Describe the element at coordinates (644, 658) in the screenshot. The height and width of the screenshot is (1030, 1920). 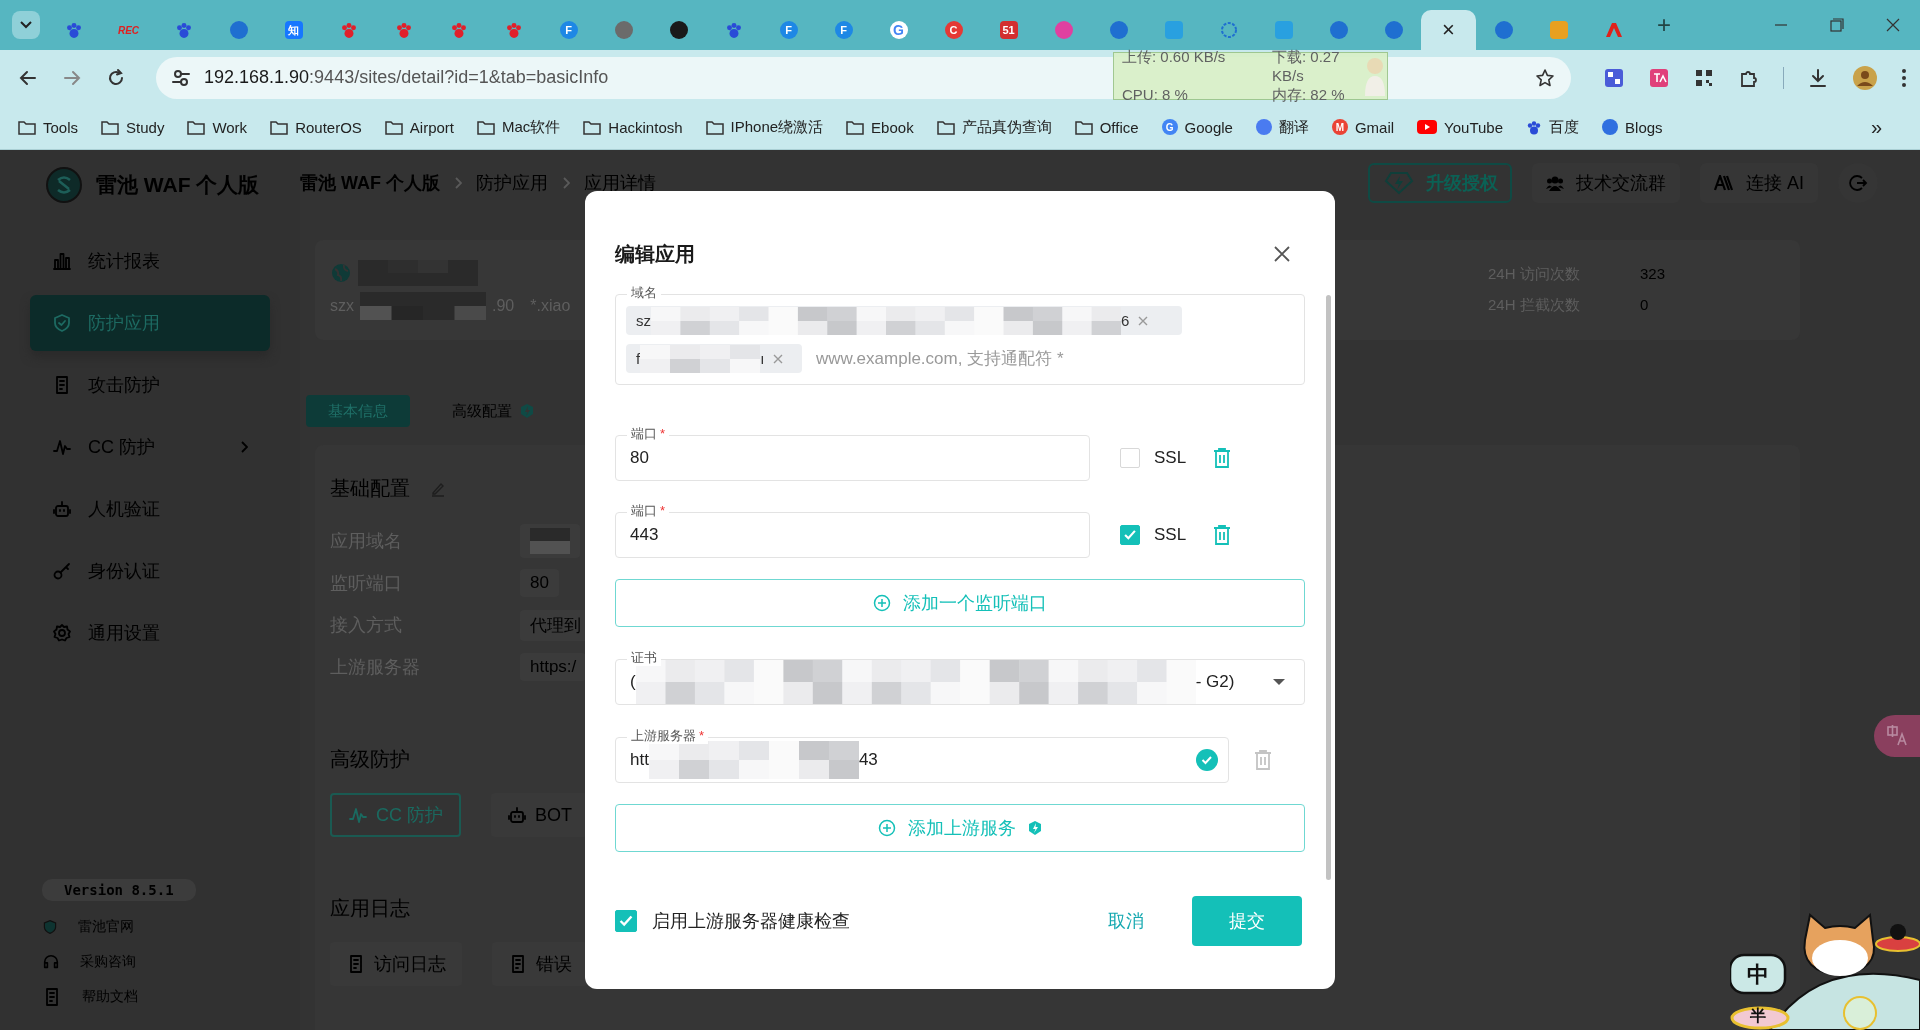
I see `field-label: 证书` at that location.